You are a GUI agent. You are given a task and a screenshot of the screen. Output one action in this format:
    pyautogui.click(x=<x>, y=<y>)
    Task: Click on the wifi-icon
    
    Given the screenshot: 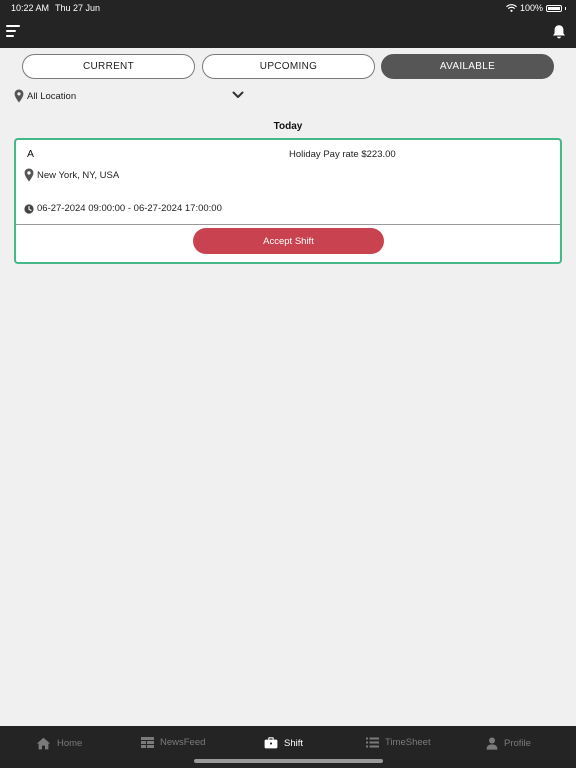 What is the action you would take?
    pyautogui.click(x=511, y=8)
    